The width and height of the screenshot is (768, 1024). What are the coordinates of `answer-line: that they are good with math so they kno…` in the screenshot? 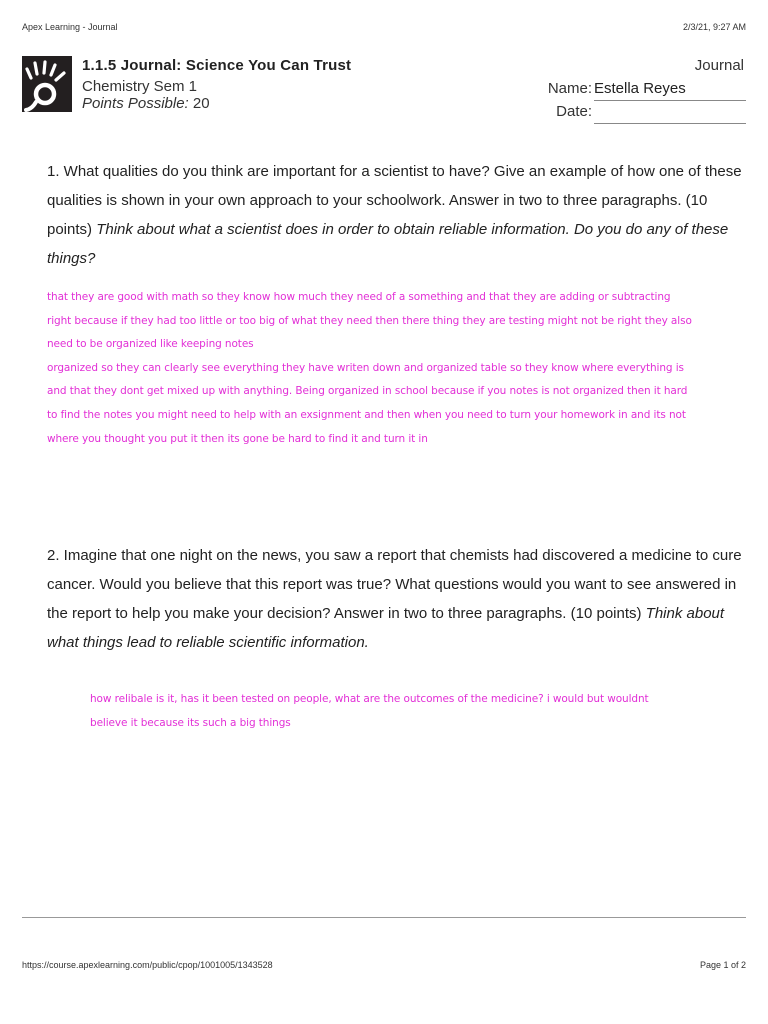 It's located at (359, 297).